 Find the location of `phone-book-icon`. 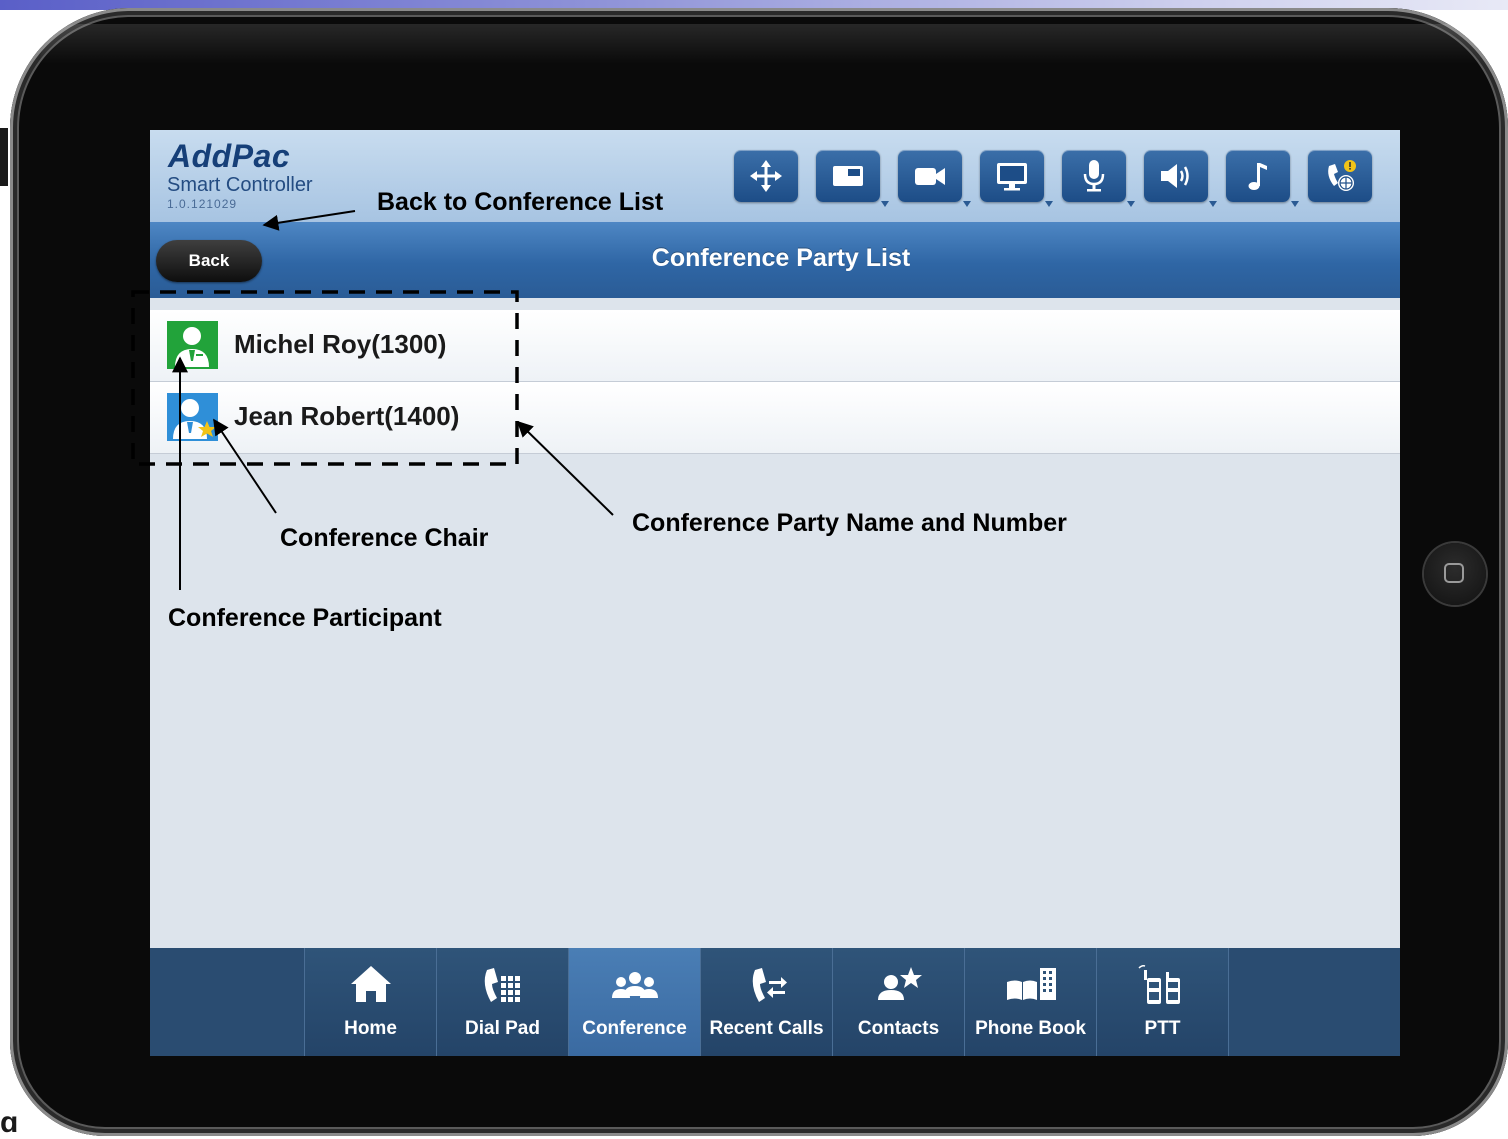

phone-book-icon is located at coordinates (1031, 984).